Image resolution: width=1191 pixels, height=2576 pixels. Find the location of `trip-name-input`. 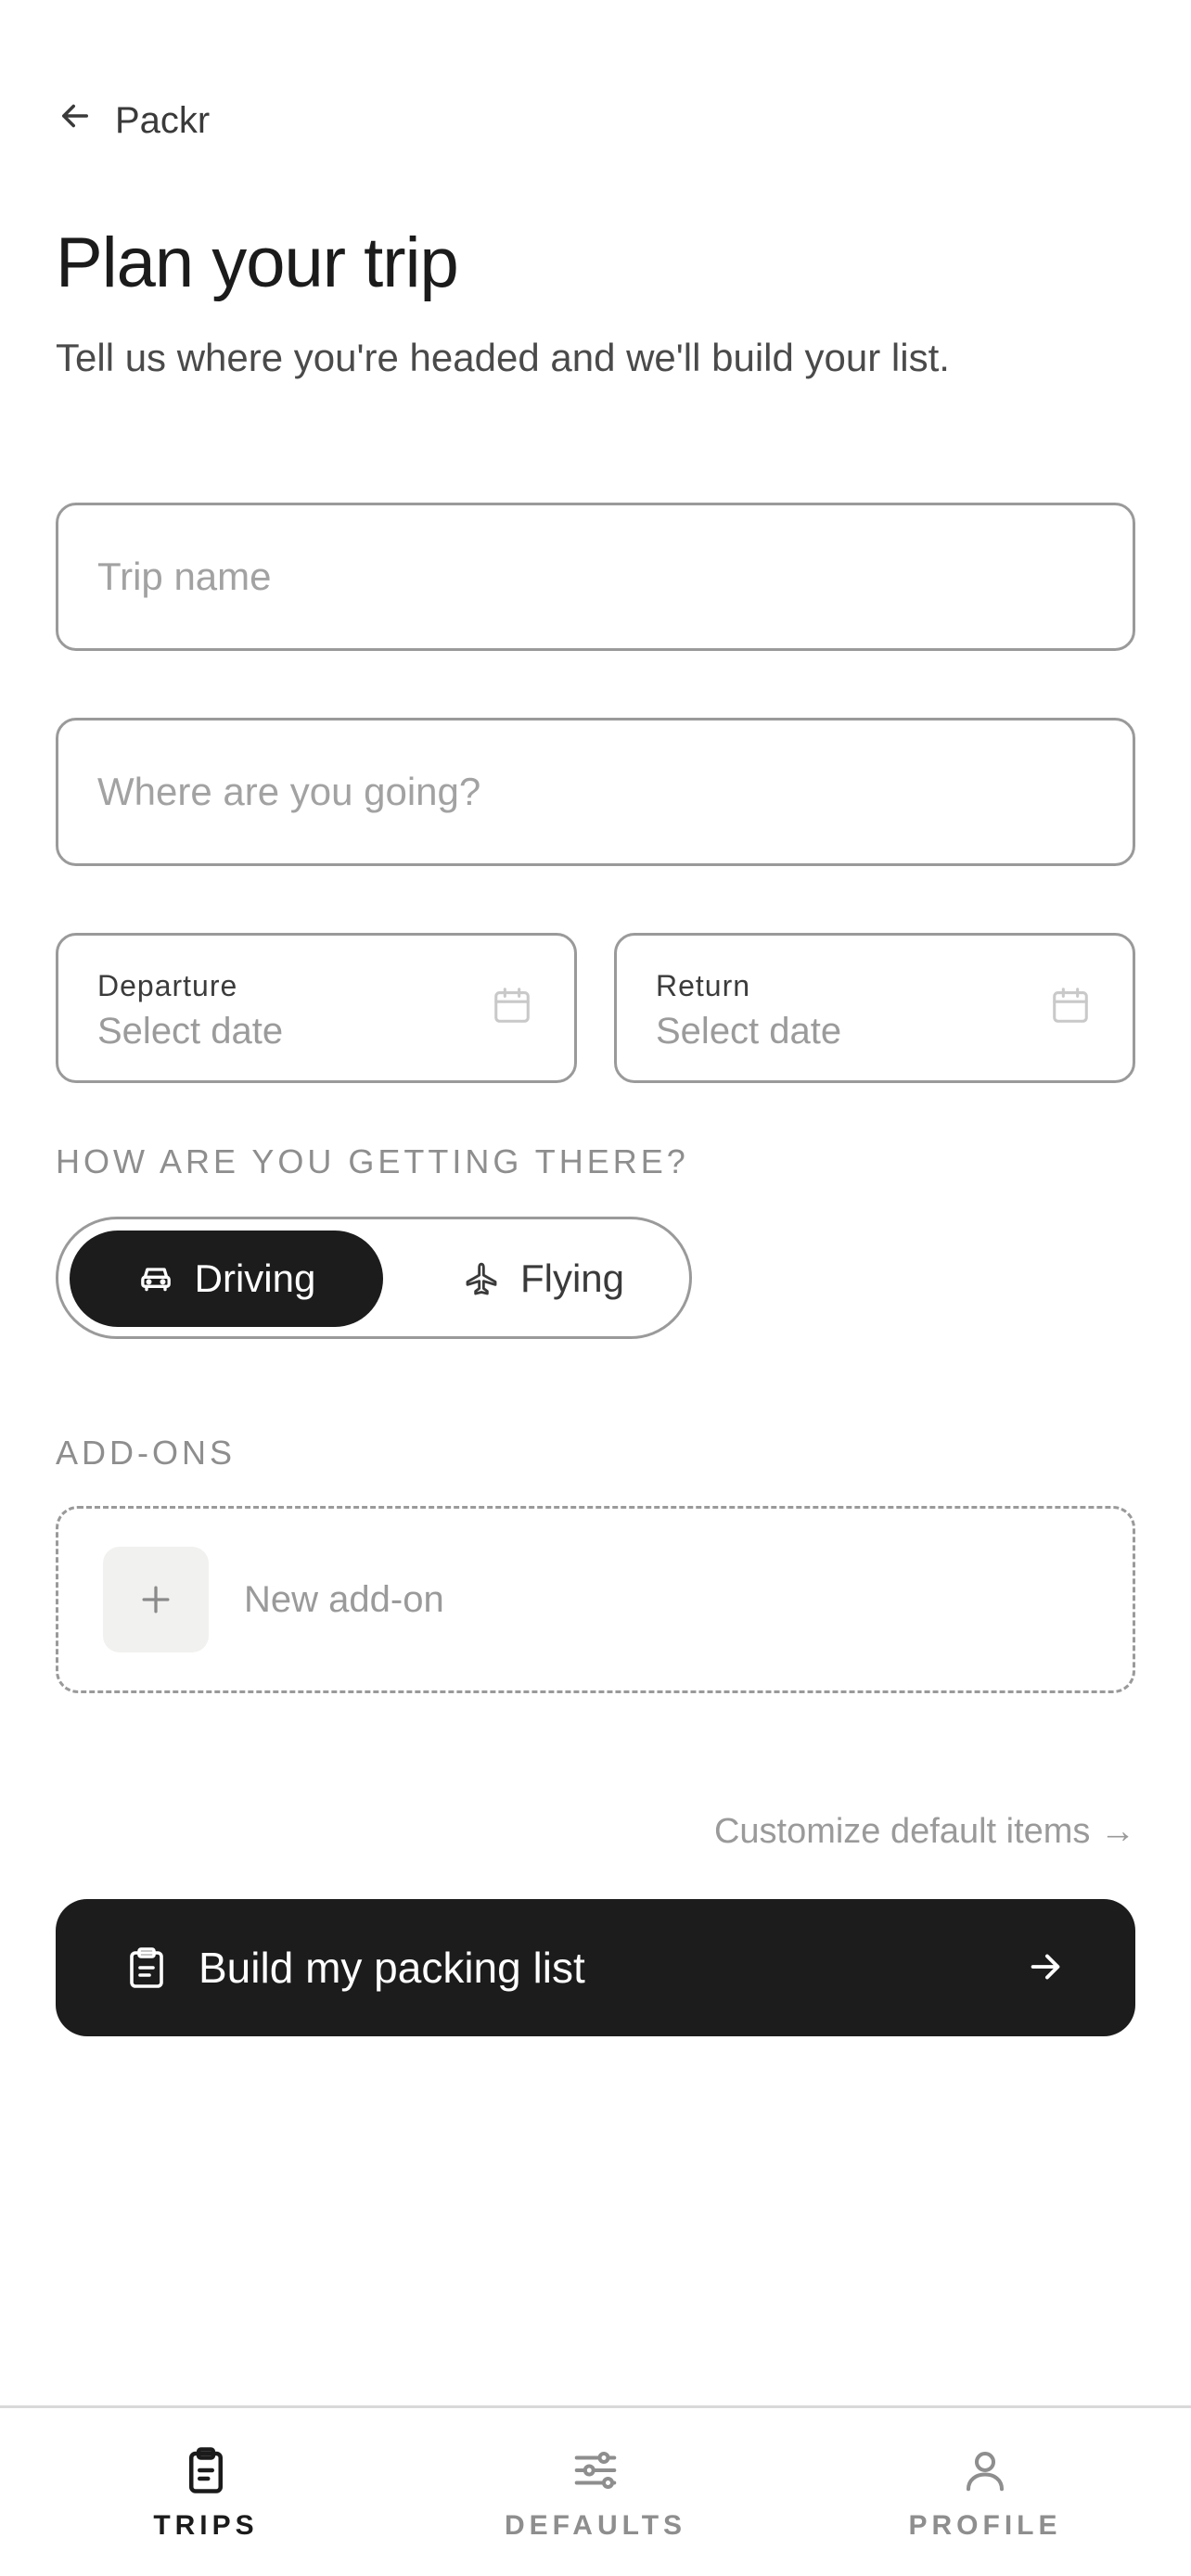

trip-name-input is located at coordinates (615, 577).